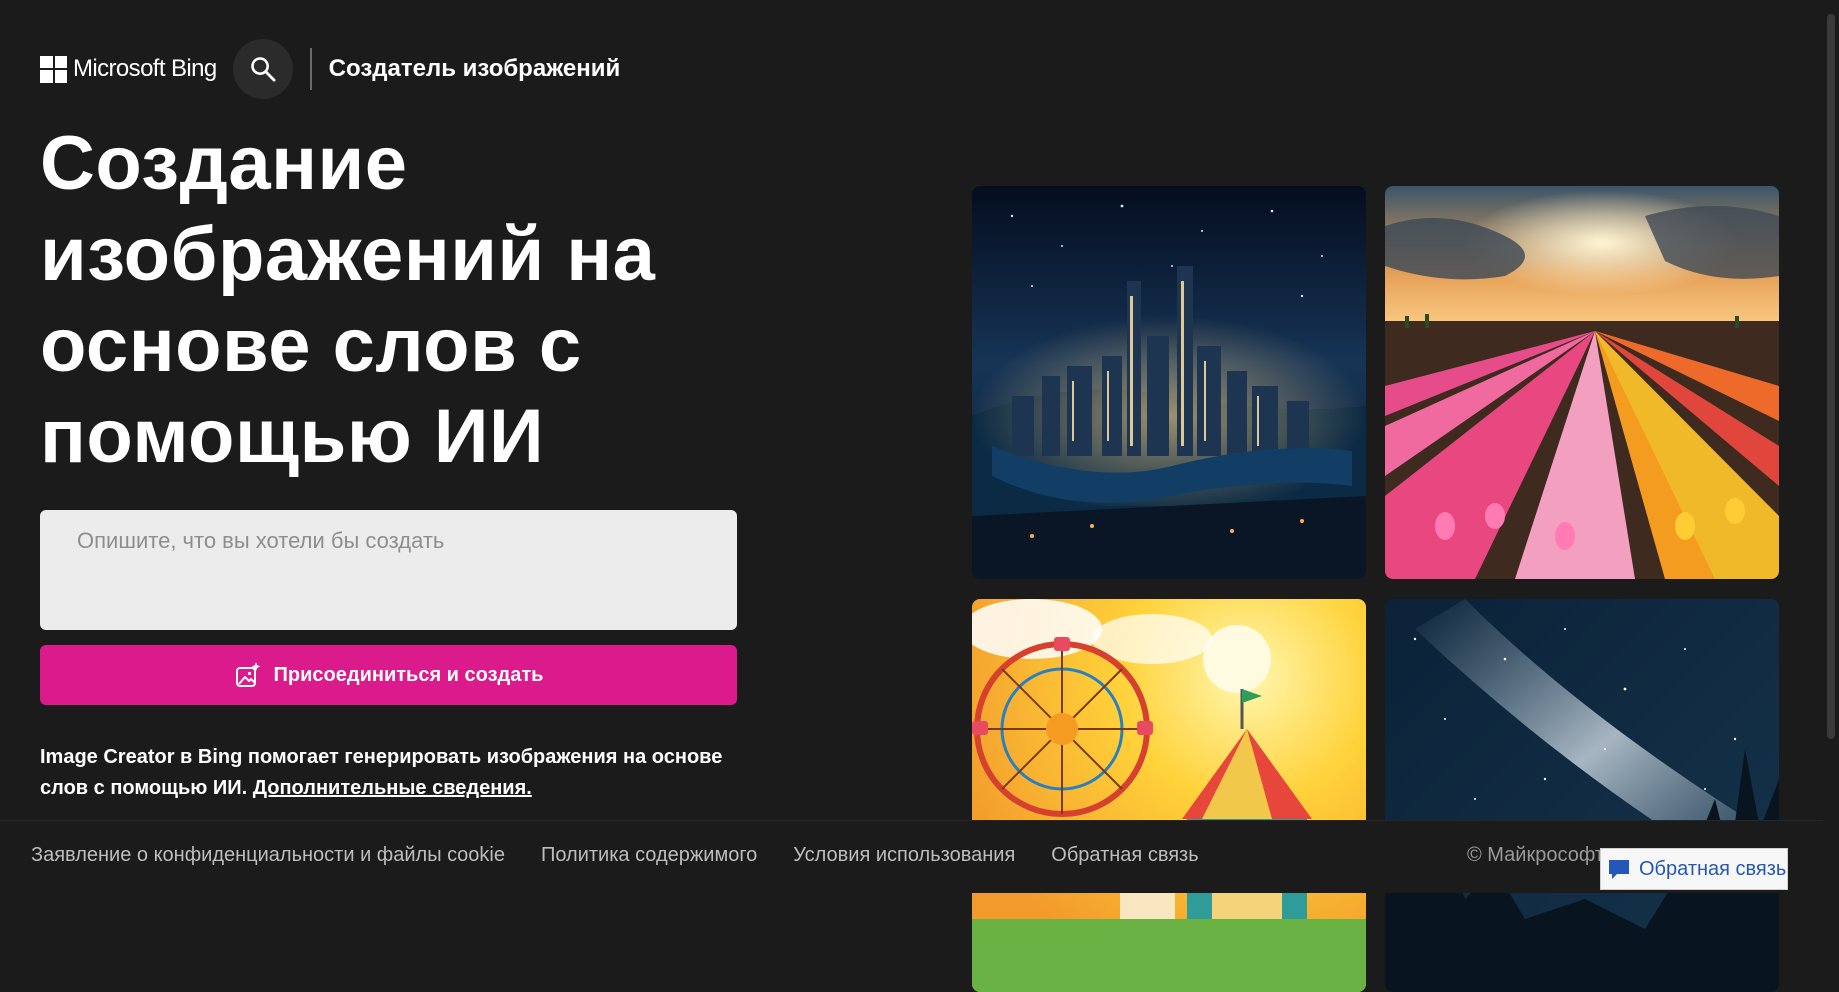  I want to click on app-title: Создатель изображений, so click(475, 69).